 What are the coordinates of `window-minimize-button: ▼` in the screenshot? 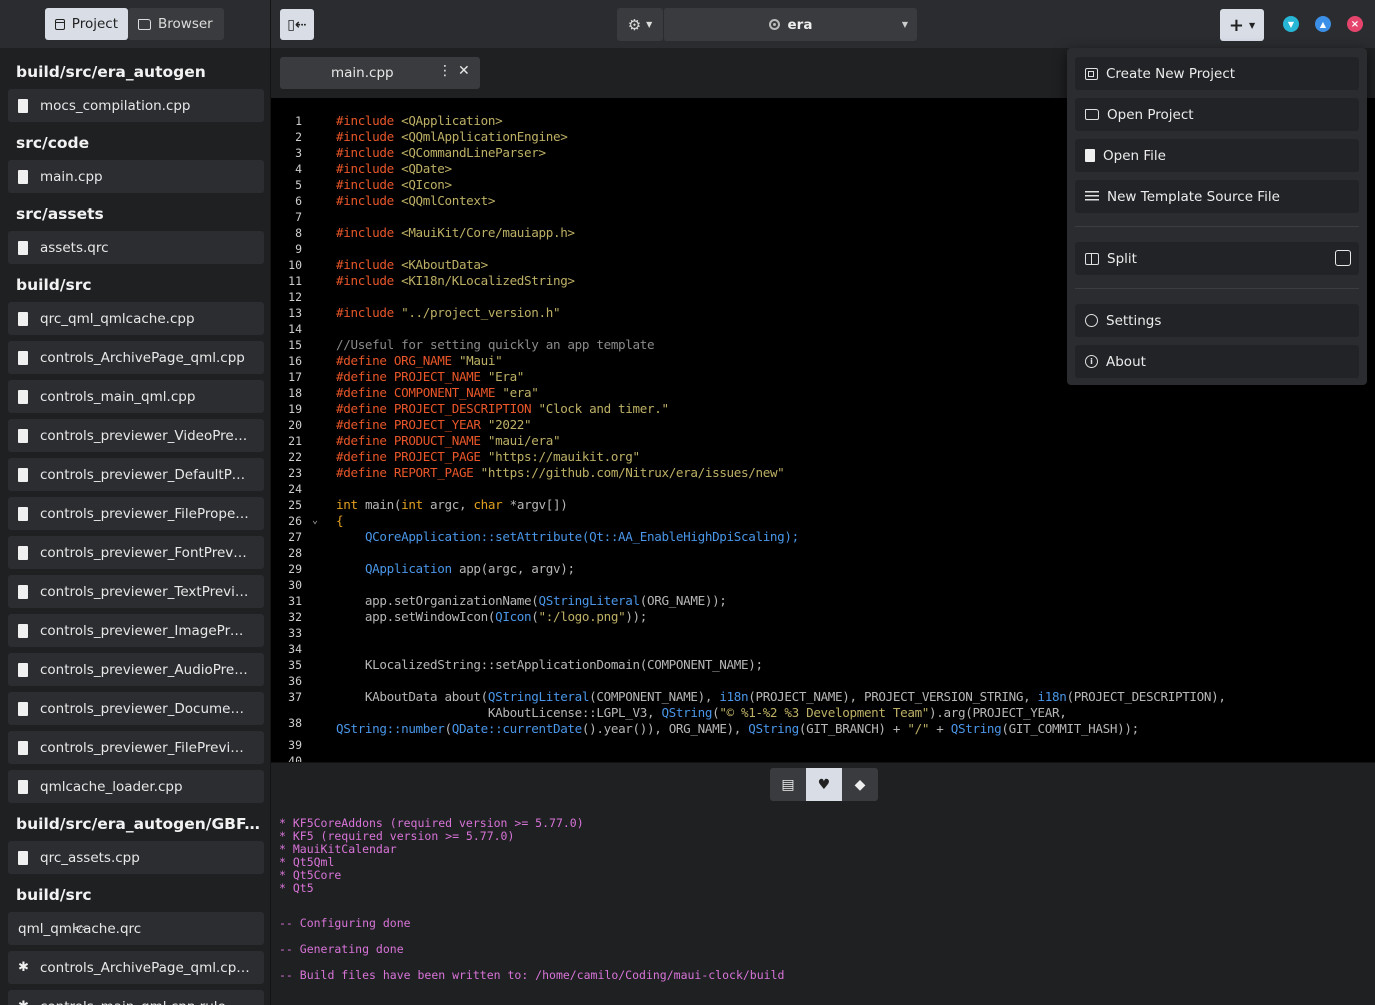 It's located at (1291, 24).